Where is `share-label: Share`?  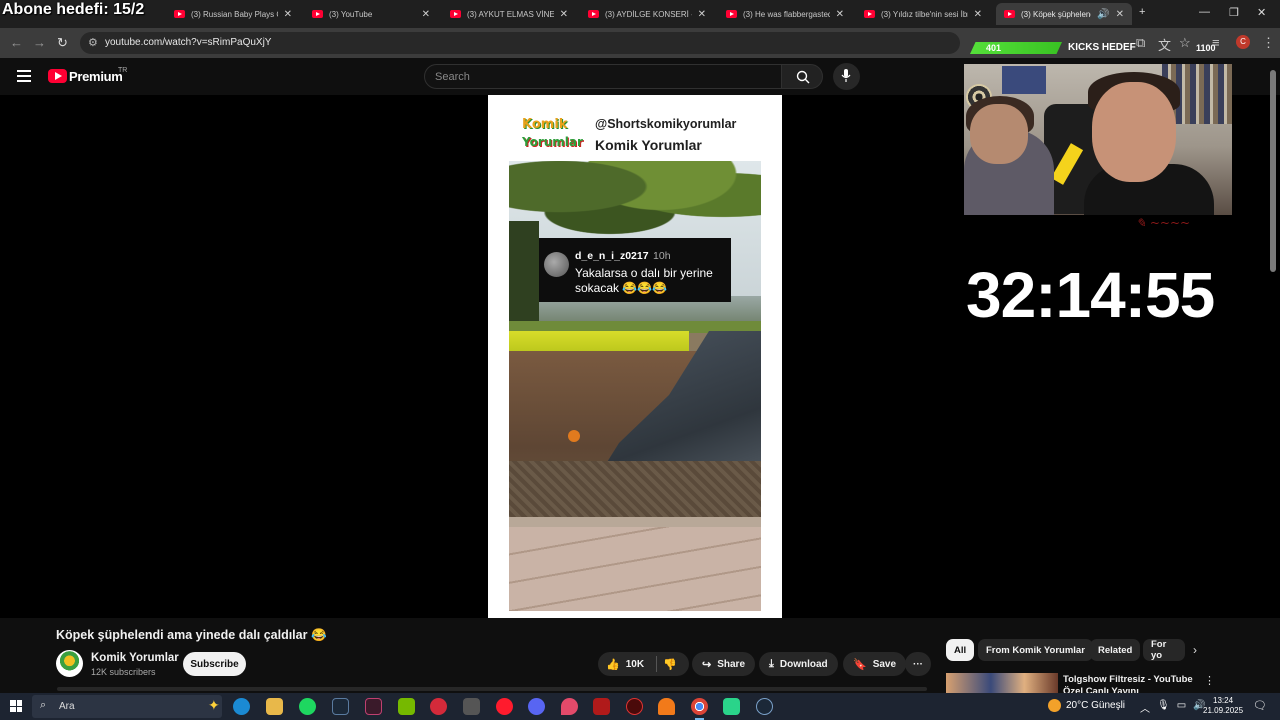 share-label: Share is located at coordinates (731, 664).